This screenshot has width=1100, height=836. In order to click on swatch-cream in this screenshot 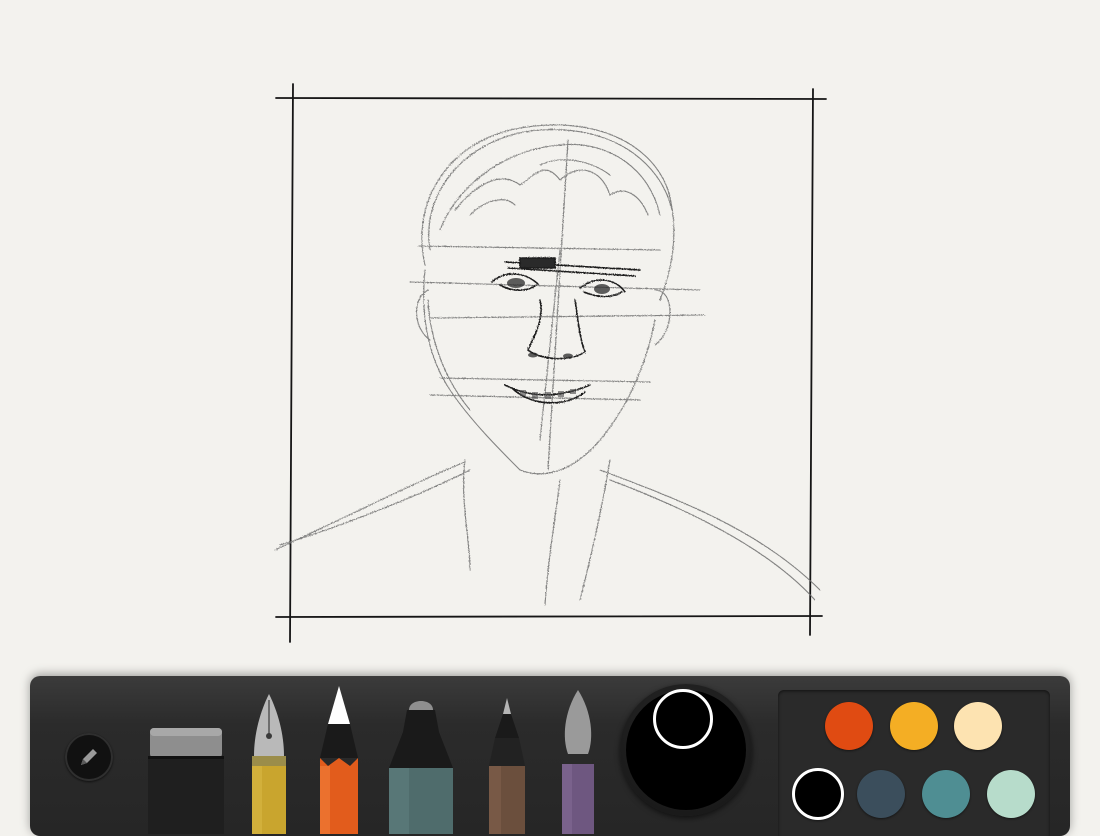, I will do `click(978, 726)`.